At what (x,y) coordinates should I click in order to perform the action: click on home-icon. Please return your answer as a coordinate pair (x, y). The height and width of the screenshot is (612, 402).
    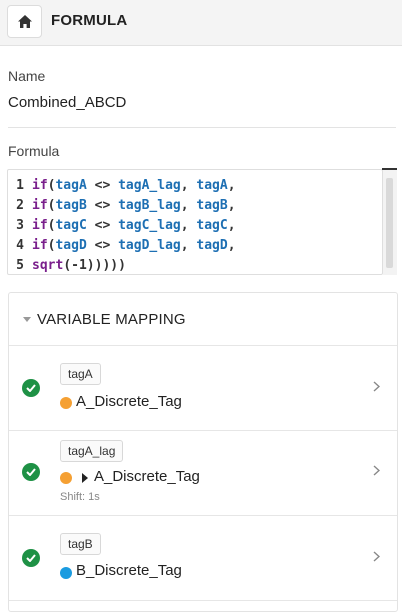
    Looking at the image, I should click on (24, 21).